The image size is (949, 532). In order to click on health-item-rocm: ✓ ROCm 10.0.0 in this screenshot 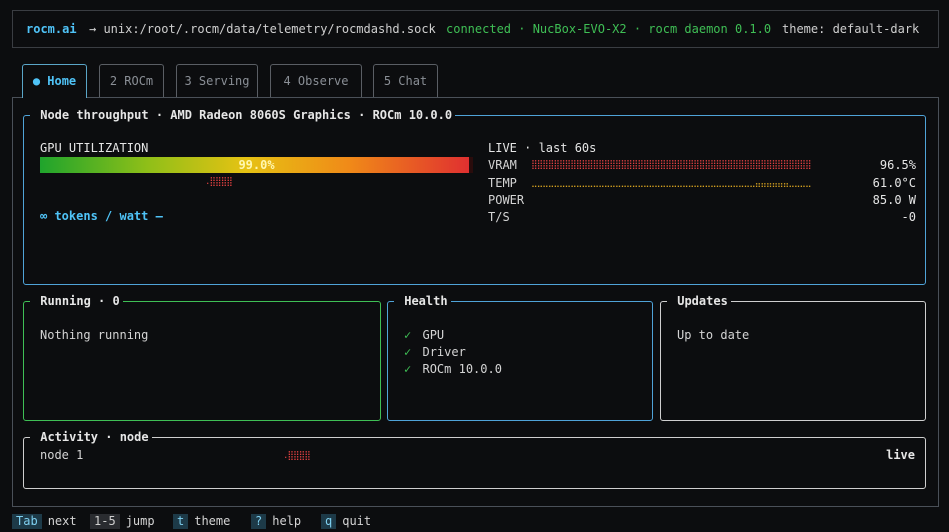, I will do `click(453, 369)`.